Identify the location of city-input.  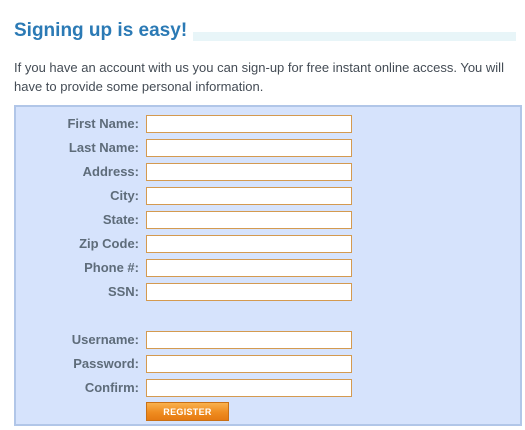
(249, 196).